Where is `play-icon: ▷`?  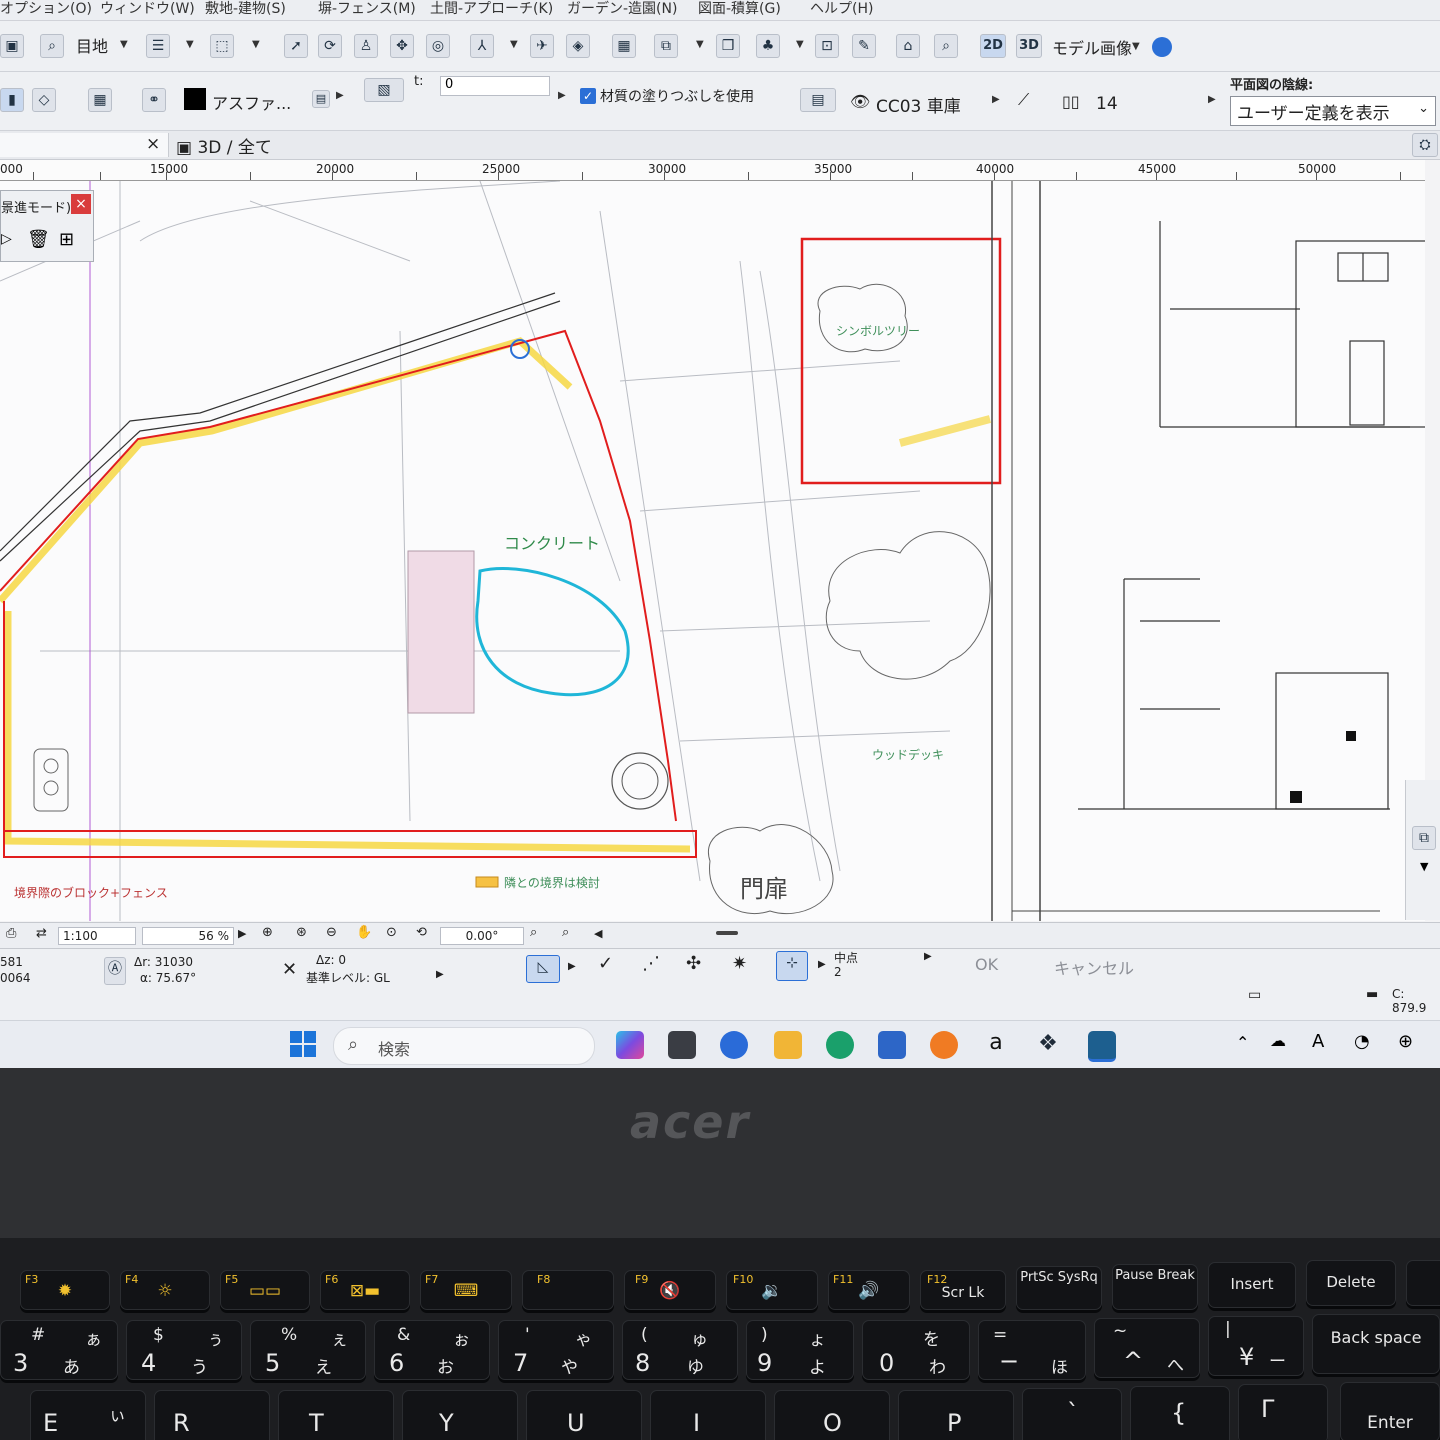 play-icon: ▷ is located at coordinates (6, 239).